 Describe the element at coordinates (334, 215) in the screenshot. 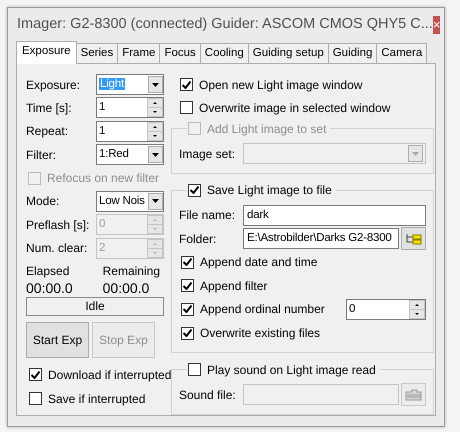

I see `text-field: dark` at that location.